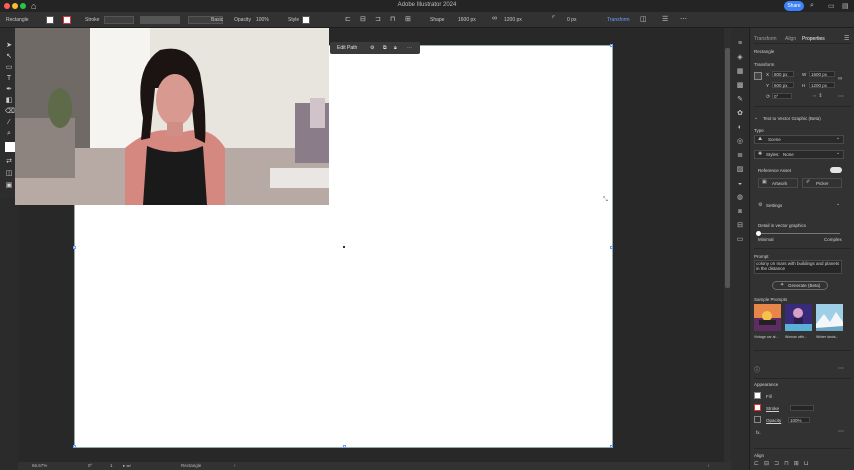 This screenshot has height=470, width=854. What do you see at coordinates (758, 432) in the screenshot?
I see `fx-button: fx.` at bounding box center [758, 432].